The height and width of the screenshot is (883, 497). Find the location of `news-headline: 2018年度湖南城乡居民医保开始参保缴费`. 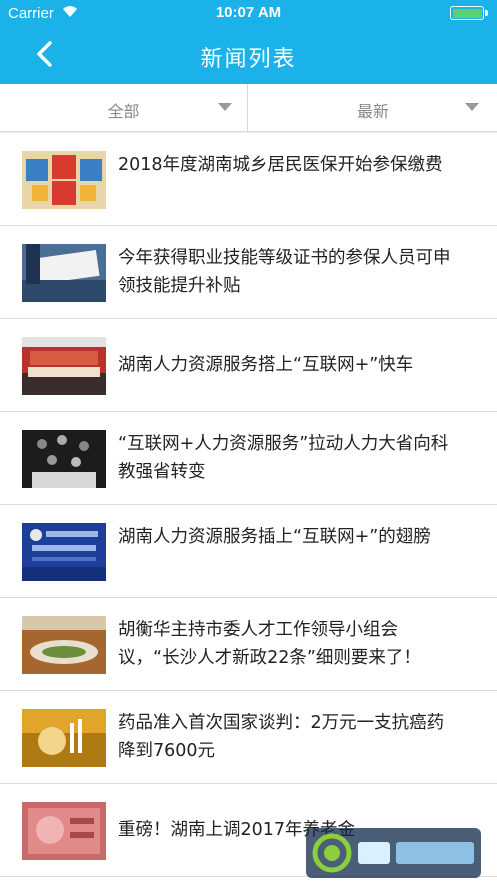

news-headline: 2018年度湖南城乡居民医保开始参保缴费 is located at coordinates (280, 165).